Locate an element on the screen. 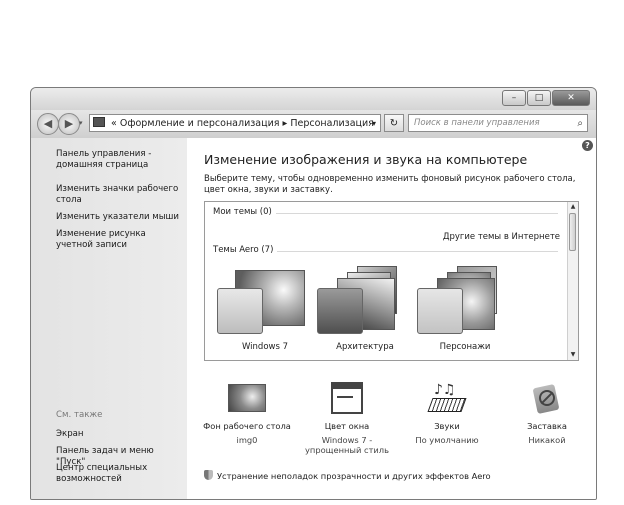  sounds-icon: ♪♫ is located at coordinates (447, 399).